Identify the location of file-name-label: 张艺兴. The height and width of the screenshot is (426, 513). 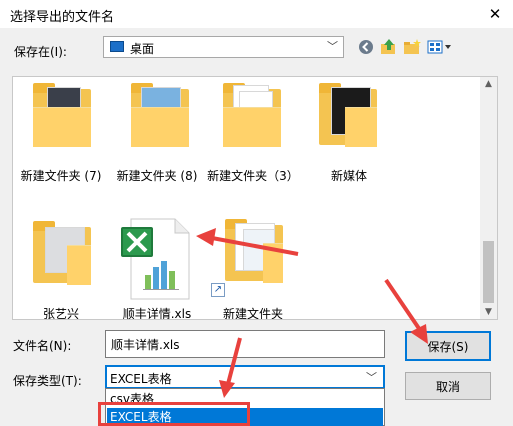
(60, 313).